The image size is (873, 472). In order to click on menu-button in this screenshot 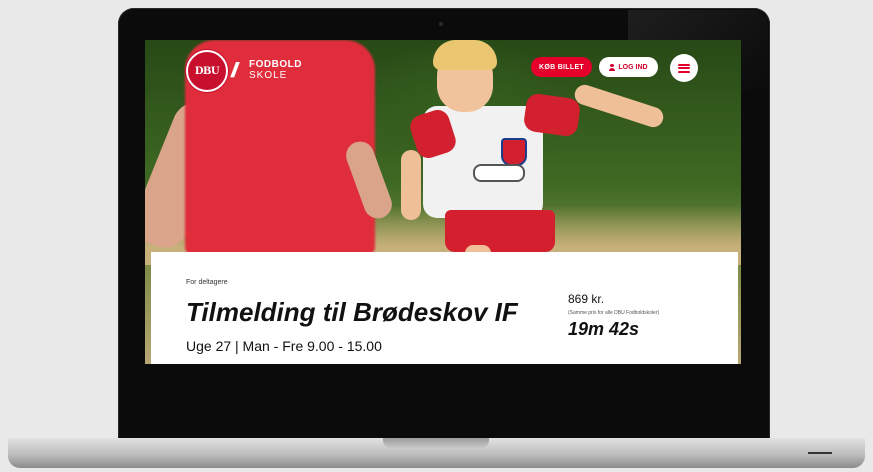, I will do `click(684, 68)`.